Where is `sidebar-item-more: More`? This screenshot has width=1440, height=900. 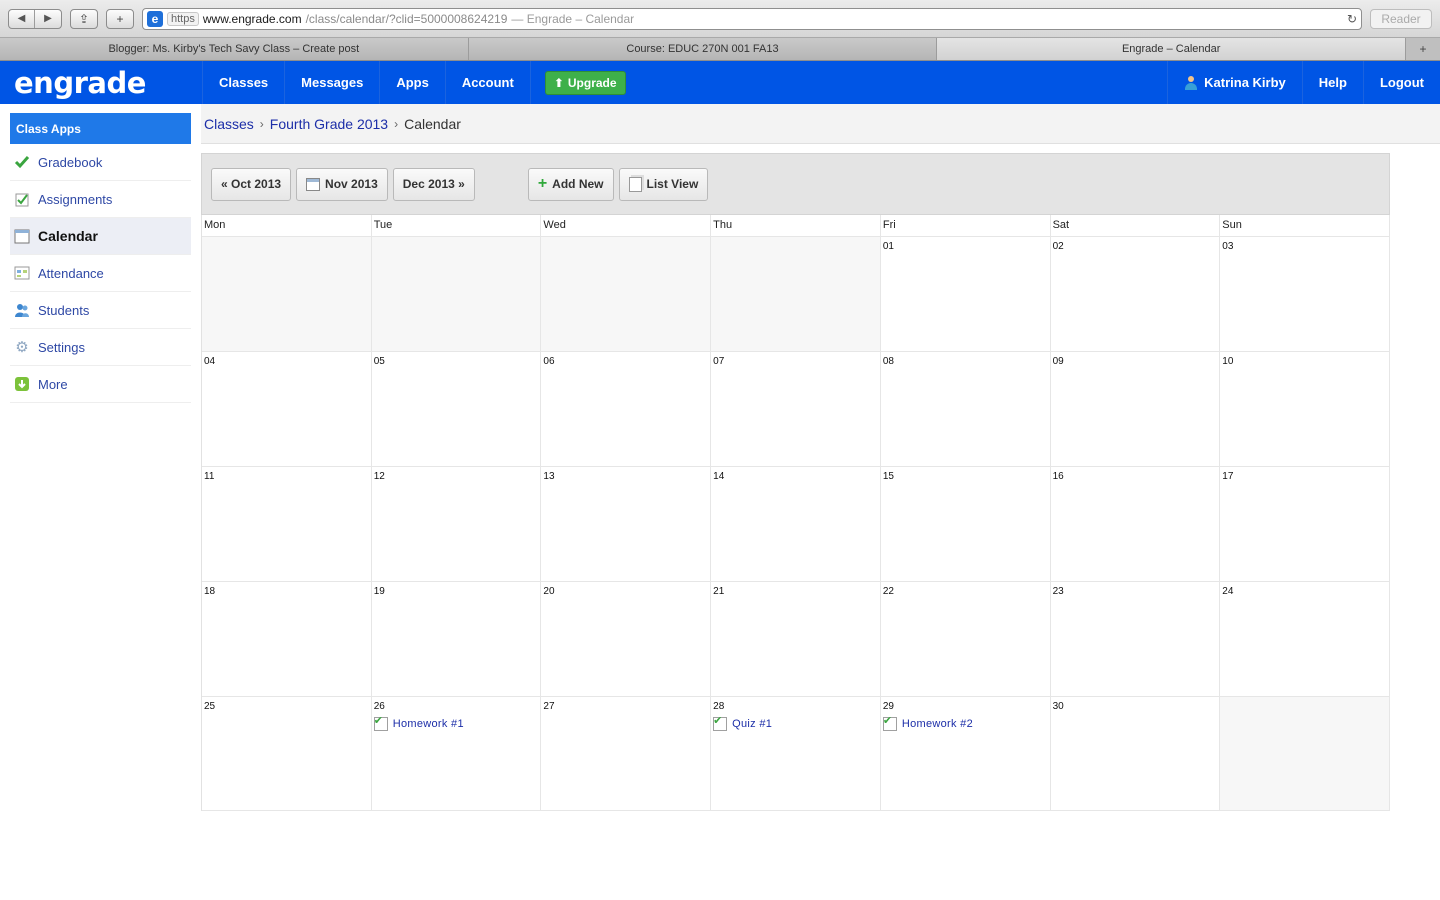 sidebar-item-more: More is located at coordinates (100, 384).